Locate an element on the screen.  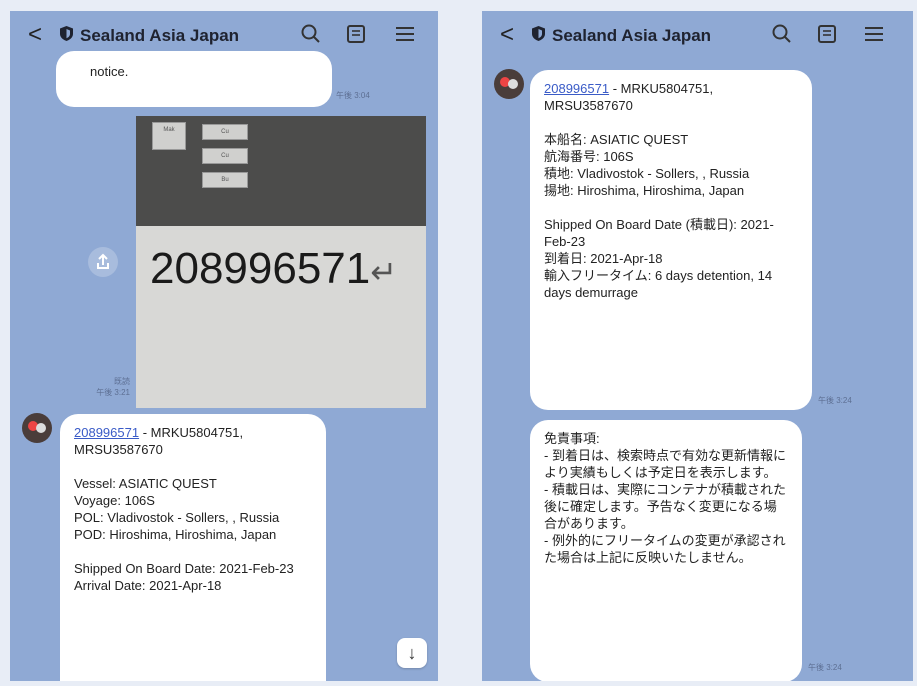
photo-time: 午後 3:21 is located at coordinates (113, 392).